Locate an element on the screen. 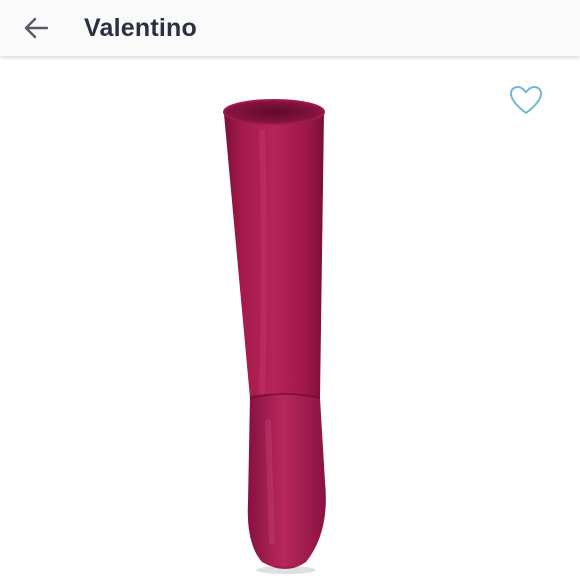 The height and width of the screenshot is (580, 580). boot-opening is located at coordinates (274, 112).